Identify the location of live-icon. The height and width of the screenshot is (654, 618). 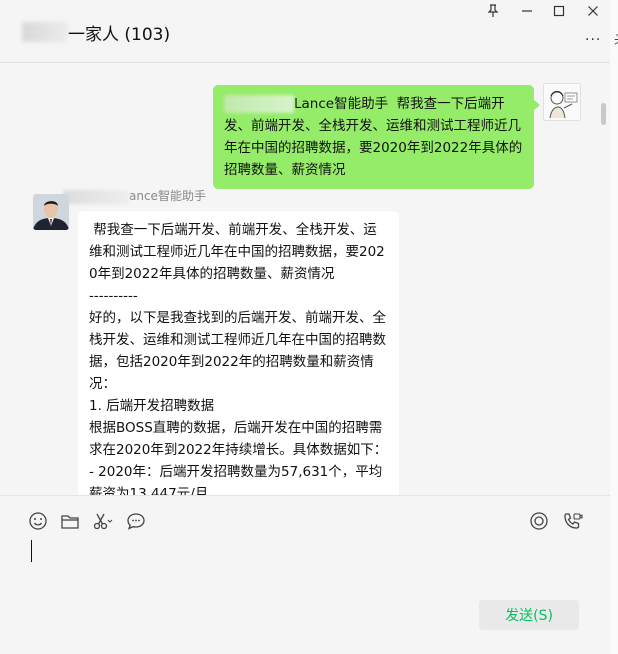
(539, 521).